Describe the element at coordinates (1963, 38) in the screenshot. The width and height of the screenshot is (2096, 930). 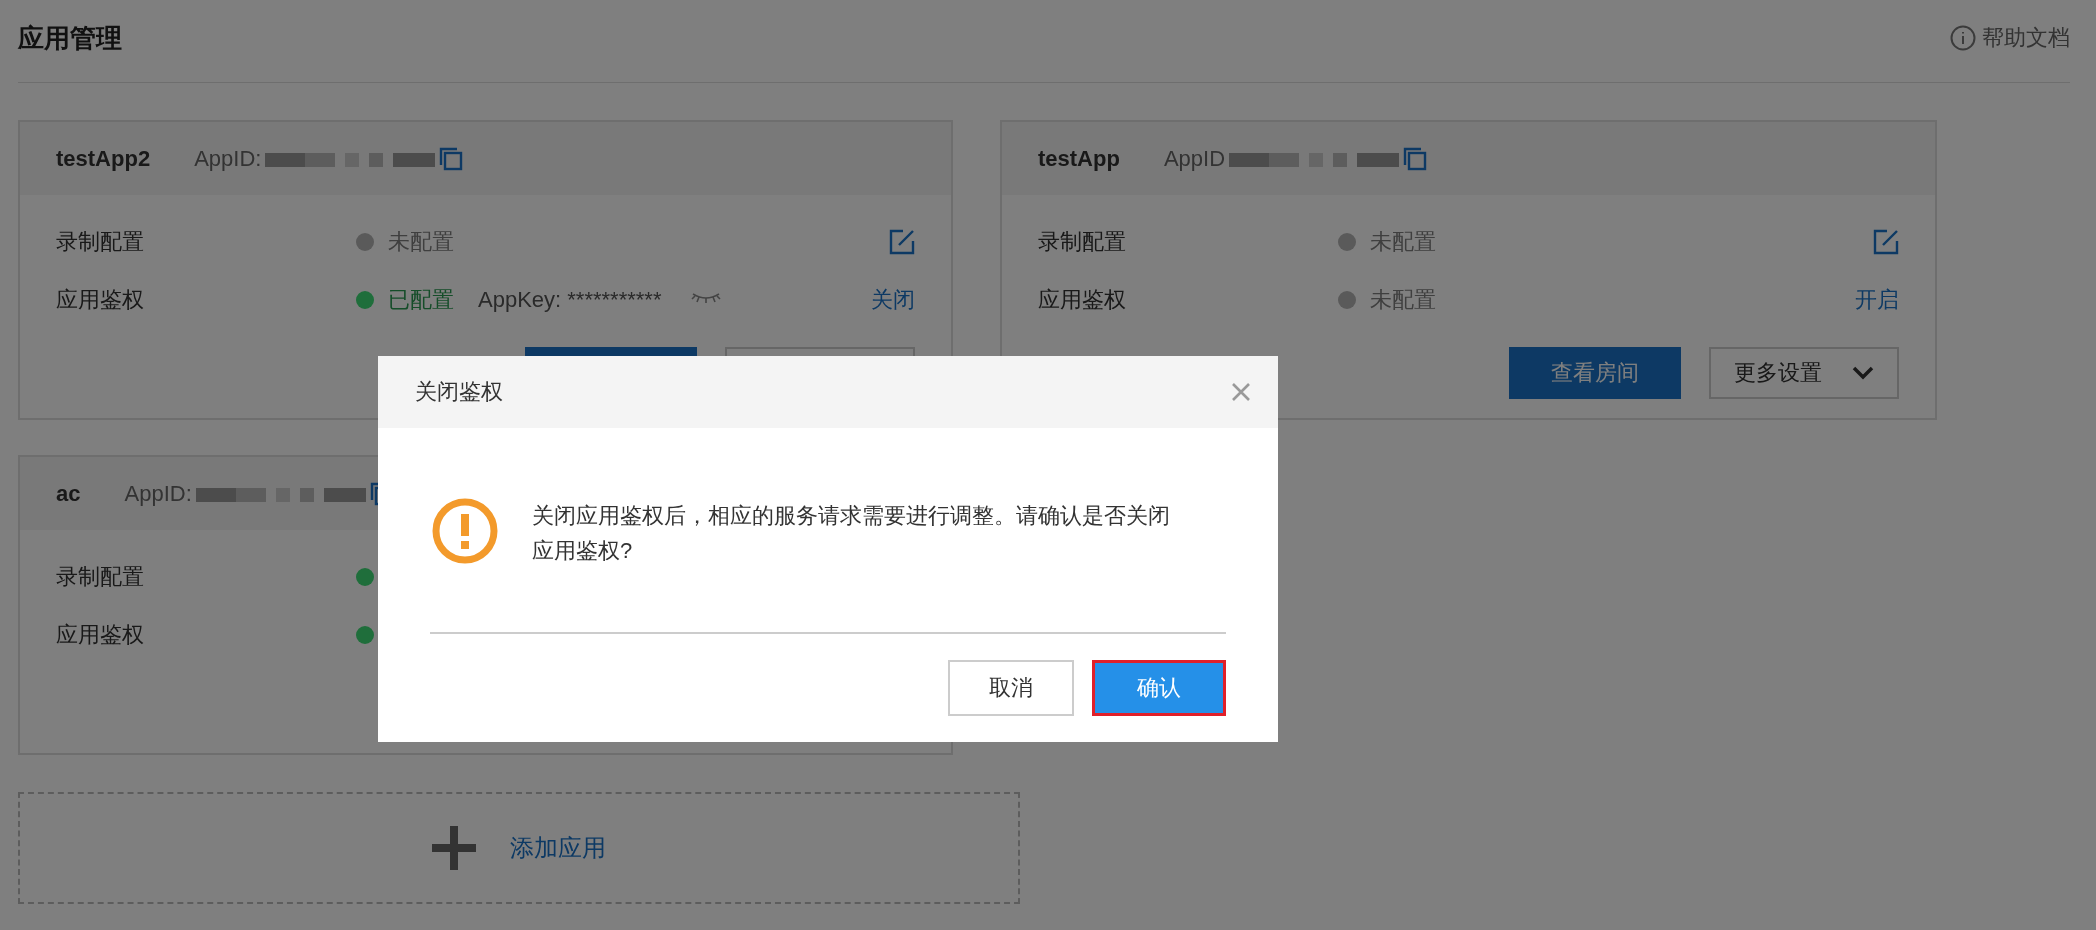
I see `info-icon` at that location.